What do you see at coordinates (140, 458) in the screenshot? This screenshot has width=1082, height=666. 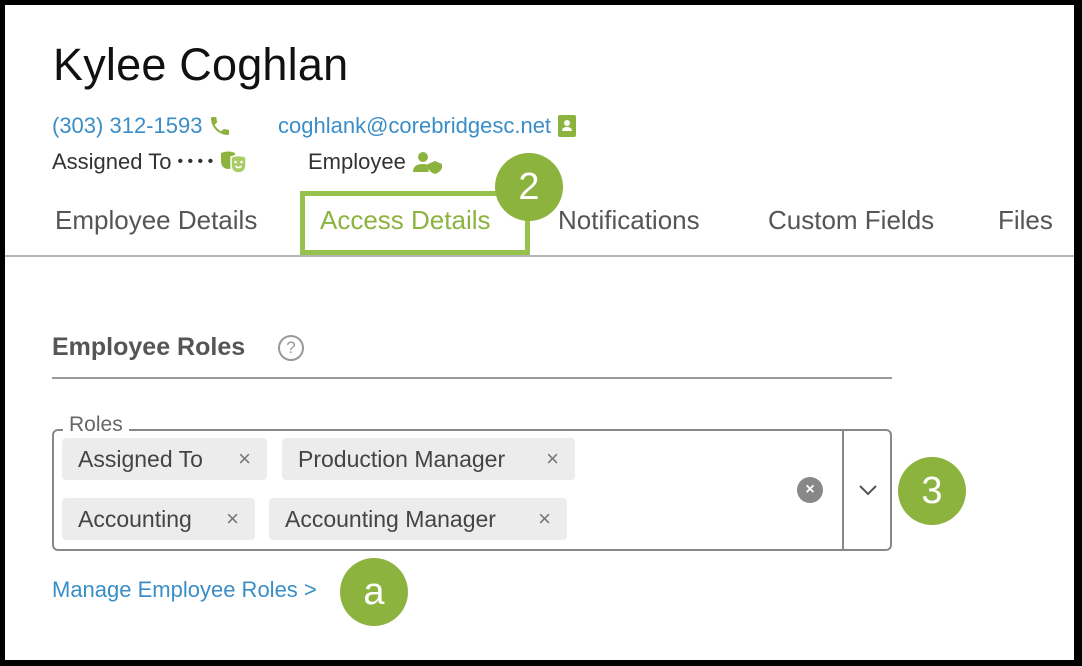 I see `role-chip-label: Assigned To` at bounding box center [140, 458].